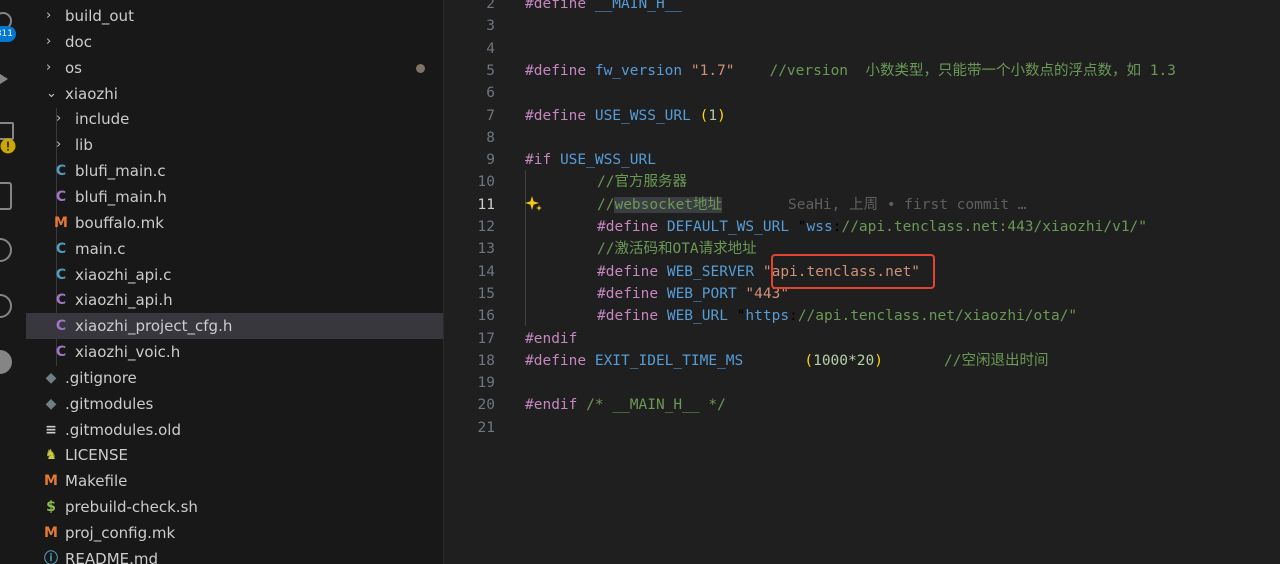 This screenshot has width=1280, height=564. What do you see at coordinates (862, 49) in the screenshot?
I see `code-line: 4` at bounding box center [862, 49].